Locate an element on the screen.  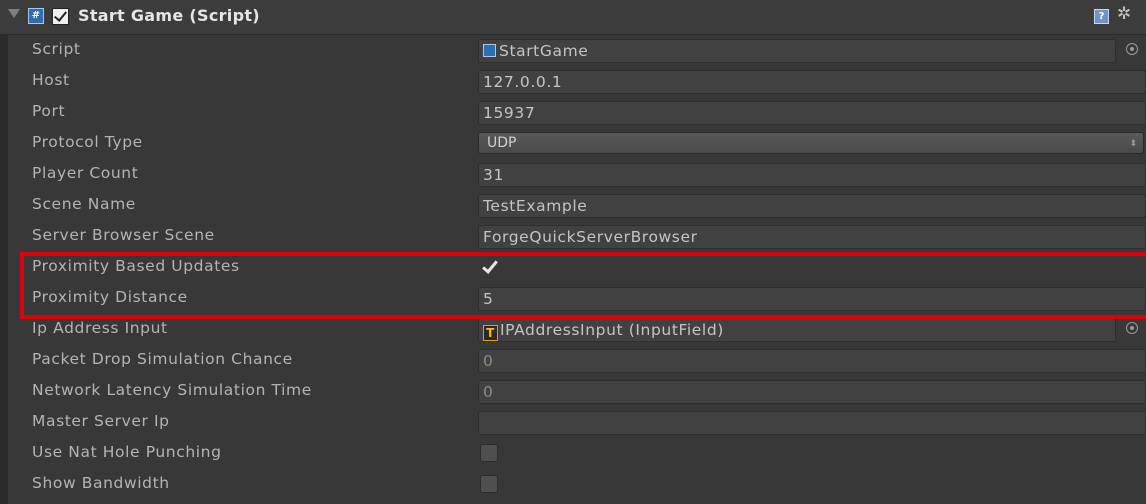
dropdown-arrows-icon: ⬍ is located at coordinates (1133, 144).